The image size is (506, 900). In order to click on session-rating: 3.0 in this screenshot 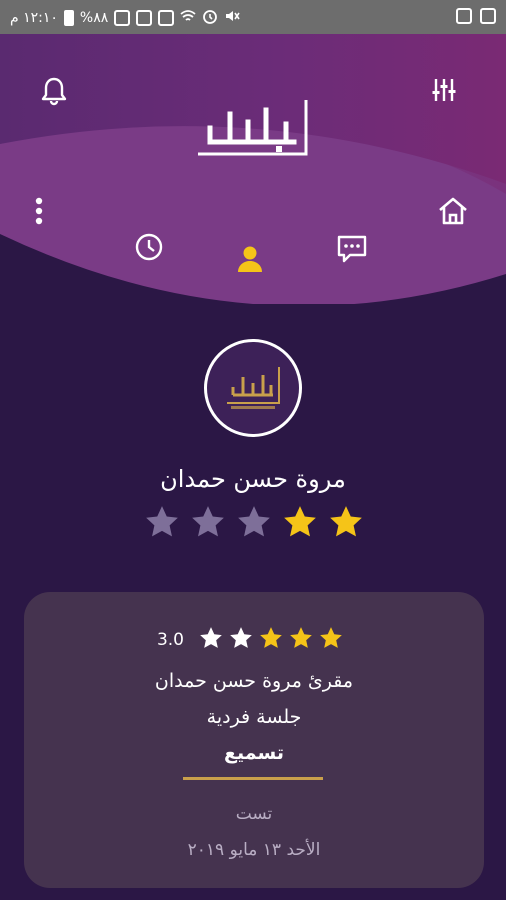, I will do `click(250, 640)`.